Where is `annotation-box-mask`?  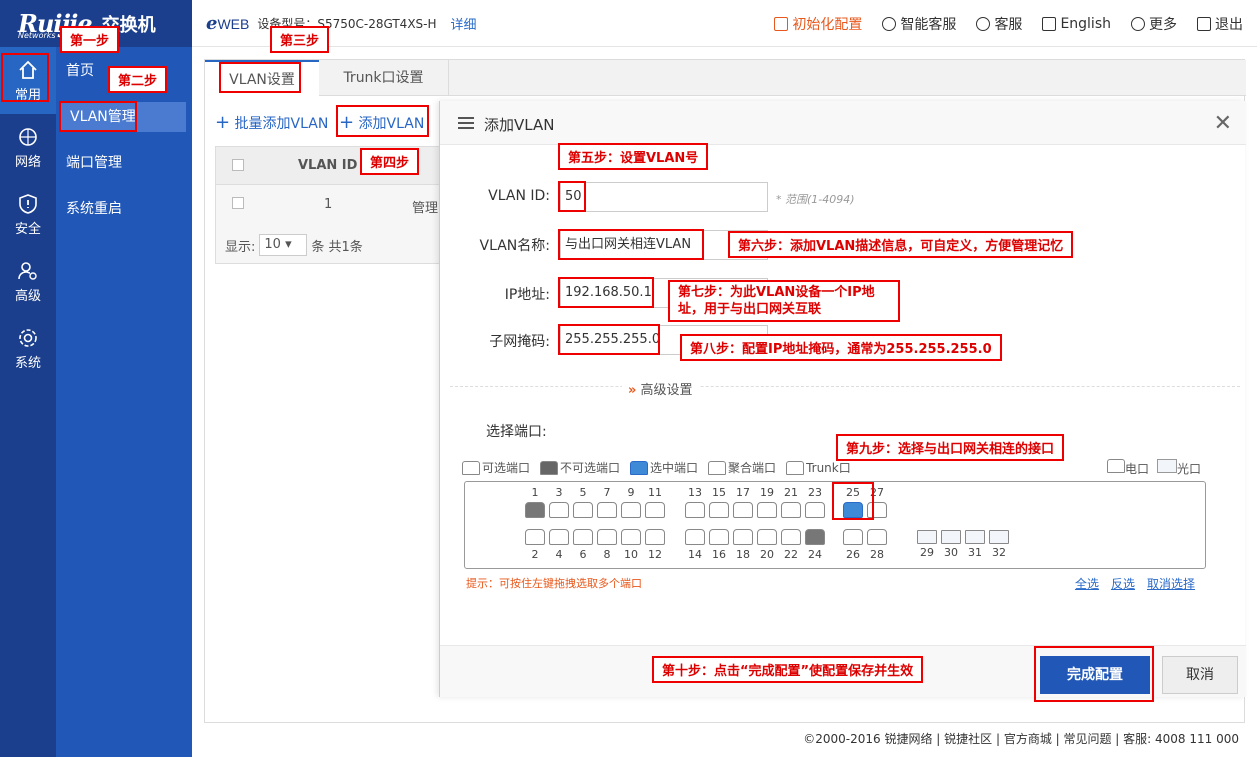 annotation-box-mask is located at coordinates (609, 339).